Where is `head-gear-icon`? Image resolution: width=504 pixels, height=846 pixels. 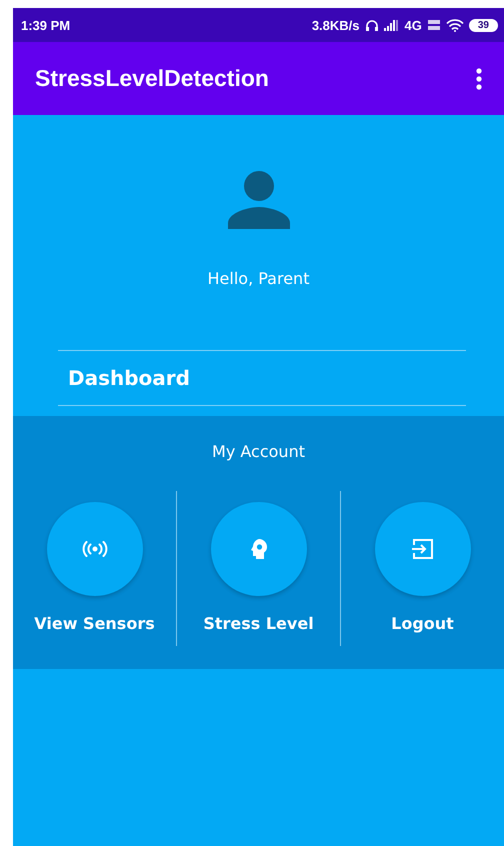 head-gear-icon is located at coordinates (259, 549).